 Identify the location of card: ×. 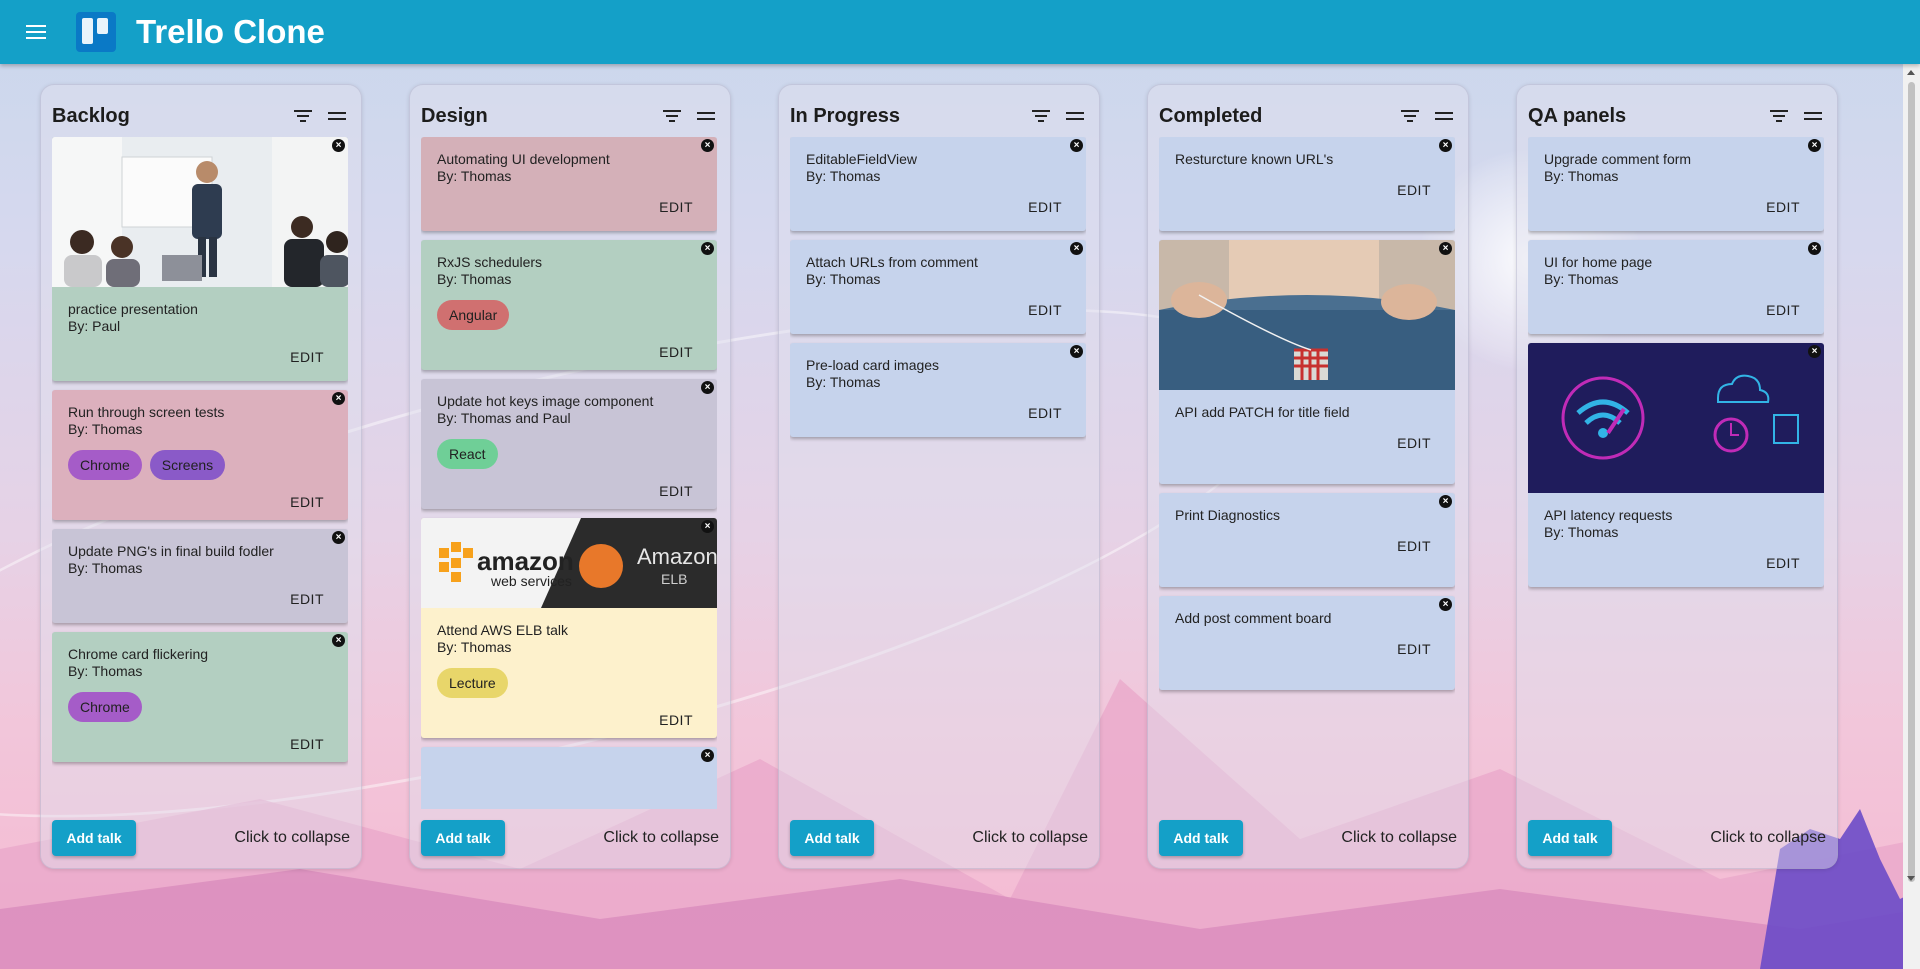
(569, 778).